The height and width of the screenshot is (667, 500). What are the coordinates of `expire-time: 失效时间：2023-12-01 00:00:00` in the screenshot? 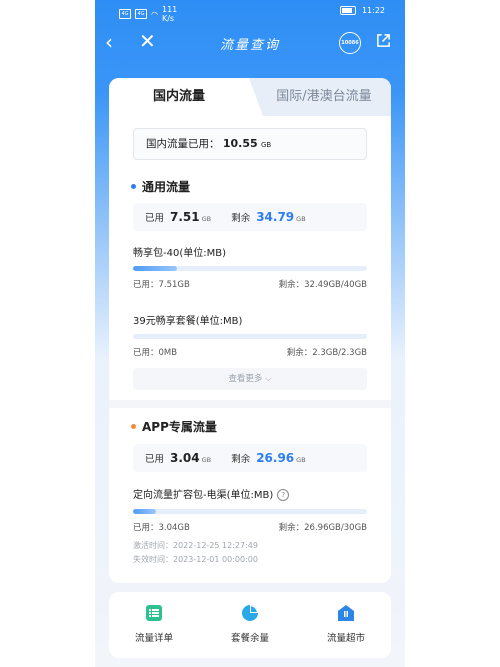 It's located at (195, 559).